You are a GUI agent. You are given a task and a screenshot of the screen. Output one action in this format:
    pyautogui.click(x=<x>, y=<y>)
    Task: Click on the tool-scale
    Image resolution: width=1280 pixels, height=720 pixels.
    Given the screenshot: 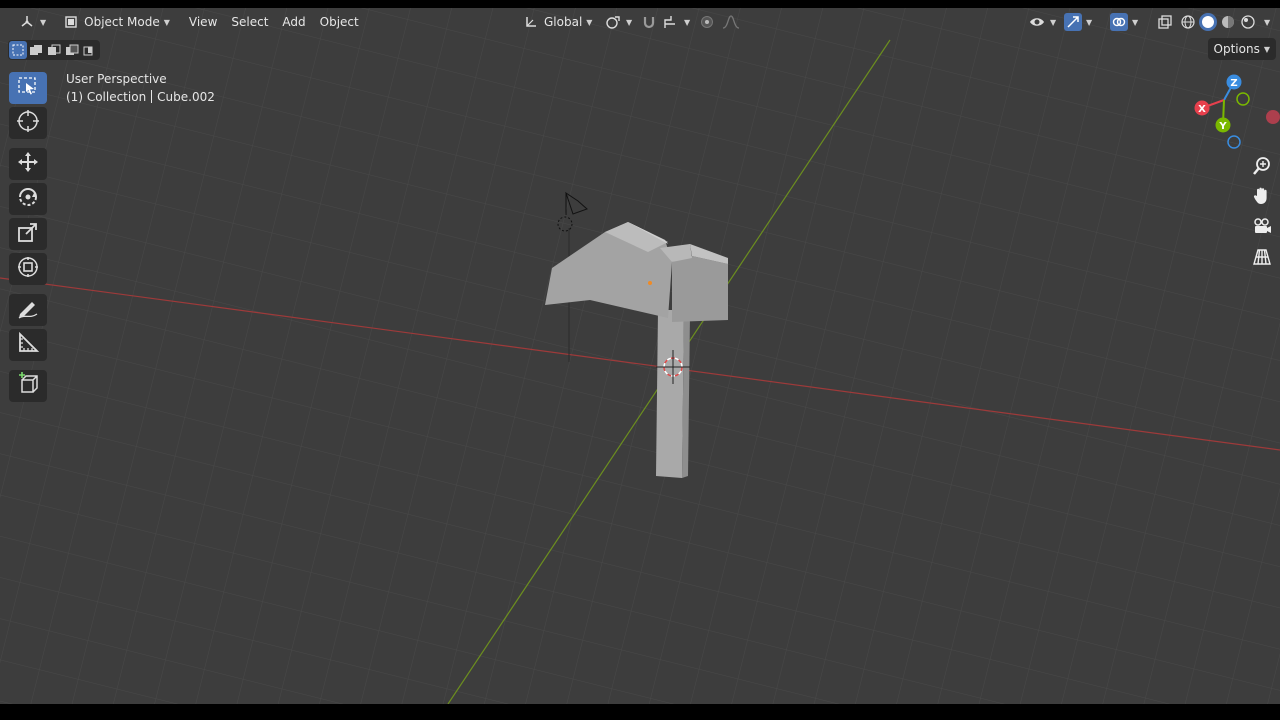 What is the action you would take?
    pyautogui.click(x=28, y=234)
    